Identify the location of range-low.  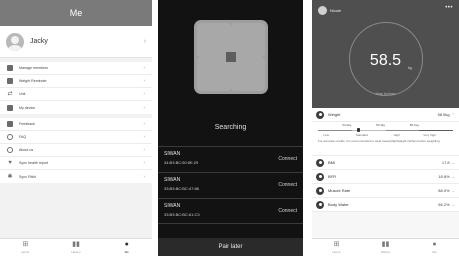
(335, 130).